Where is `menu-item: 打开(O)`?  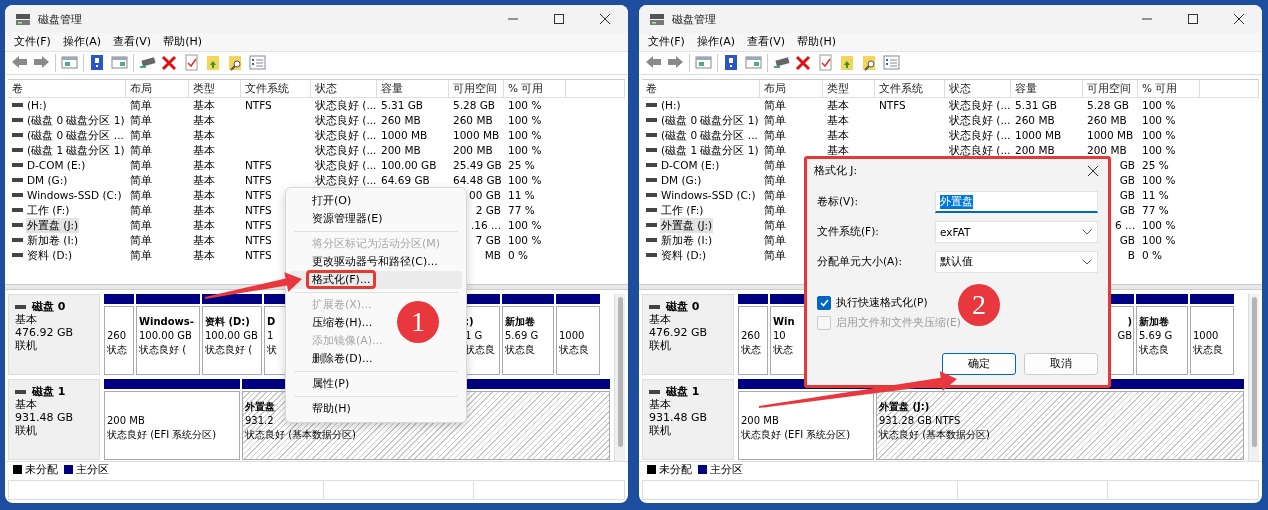
menu-item: 打开(O) is located at coordinates (322, 201).